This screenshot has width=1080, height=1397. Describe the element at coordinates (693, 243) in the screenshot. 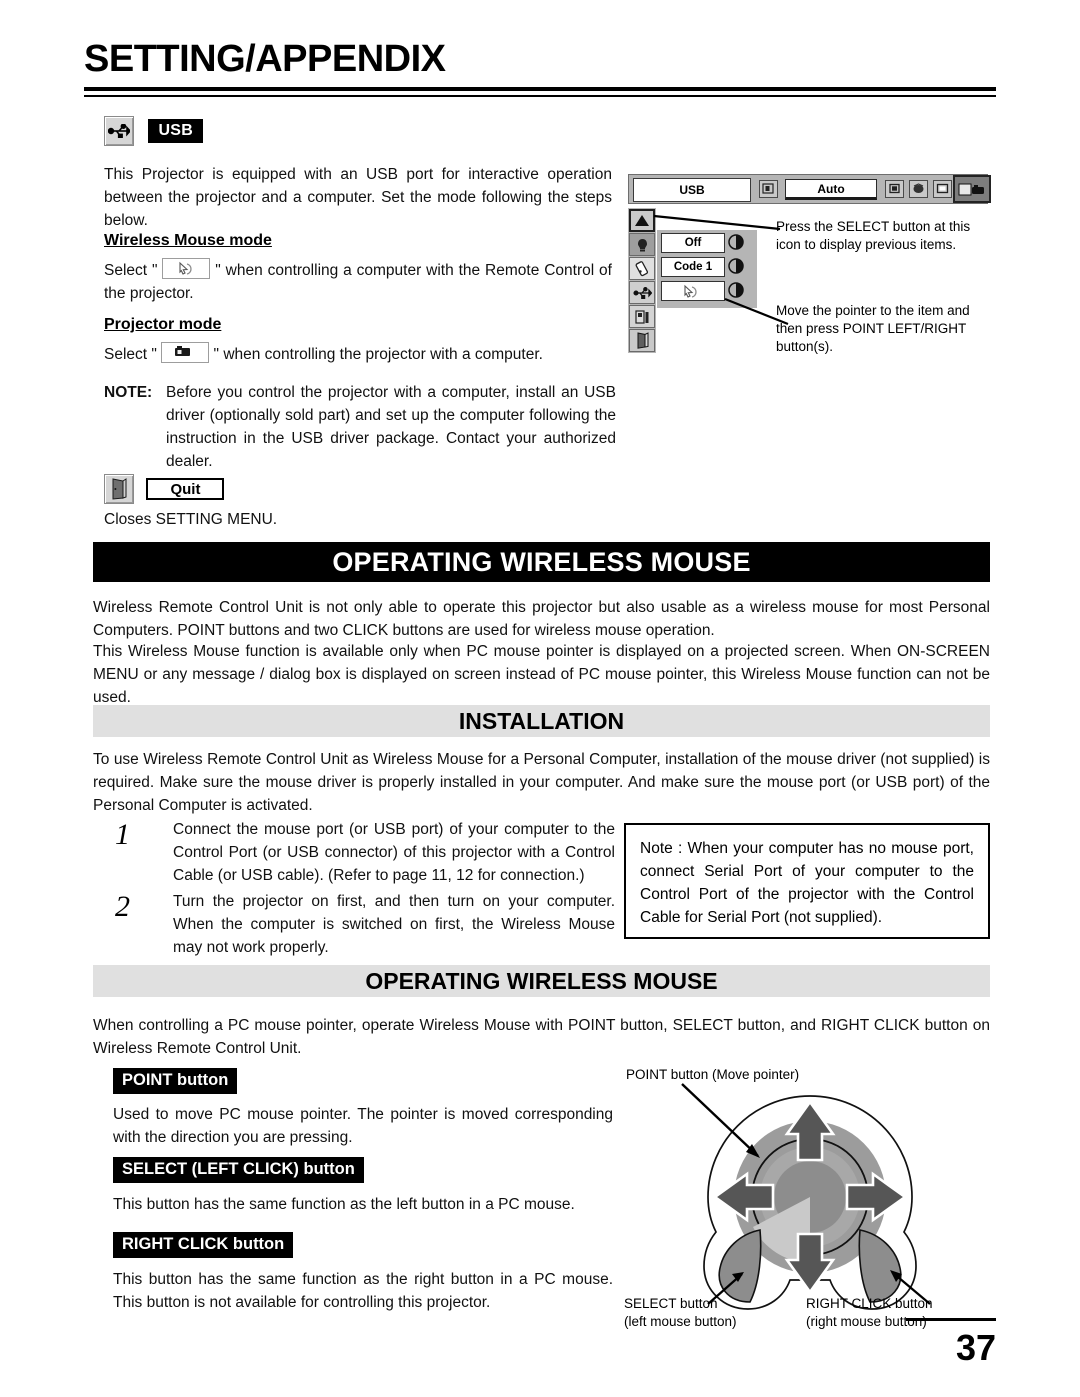

I see `osd-lamp-value: Off` at that location.